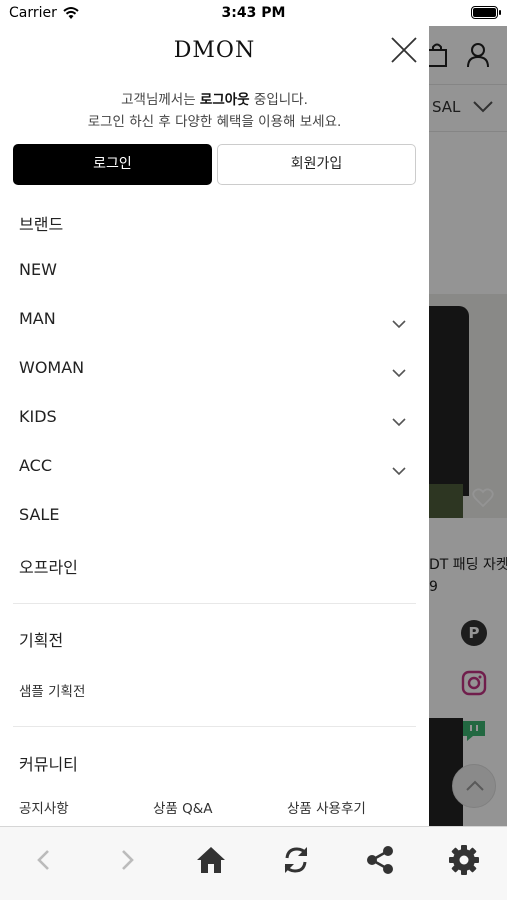 The width and height of the screenshot is (507, 900). What do you see at coordinates (37, 318) in the screenshot?
I see `menu-item-label: MAN` at bounding box center [37, 318].